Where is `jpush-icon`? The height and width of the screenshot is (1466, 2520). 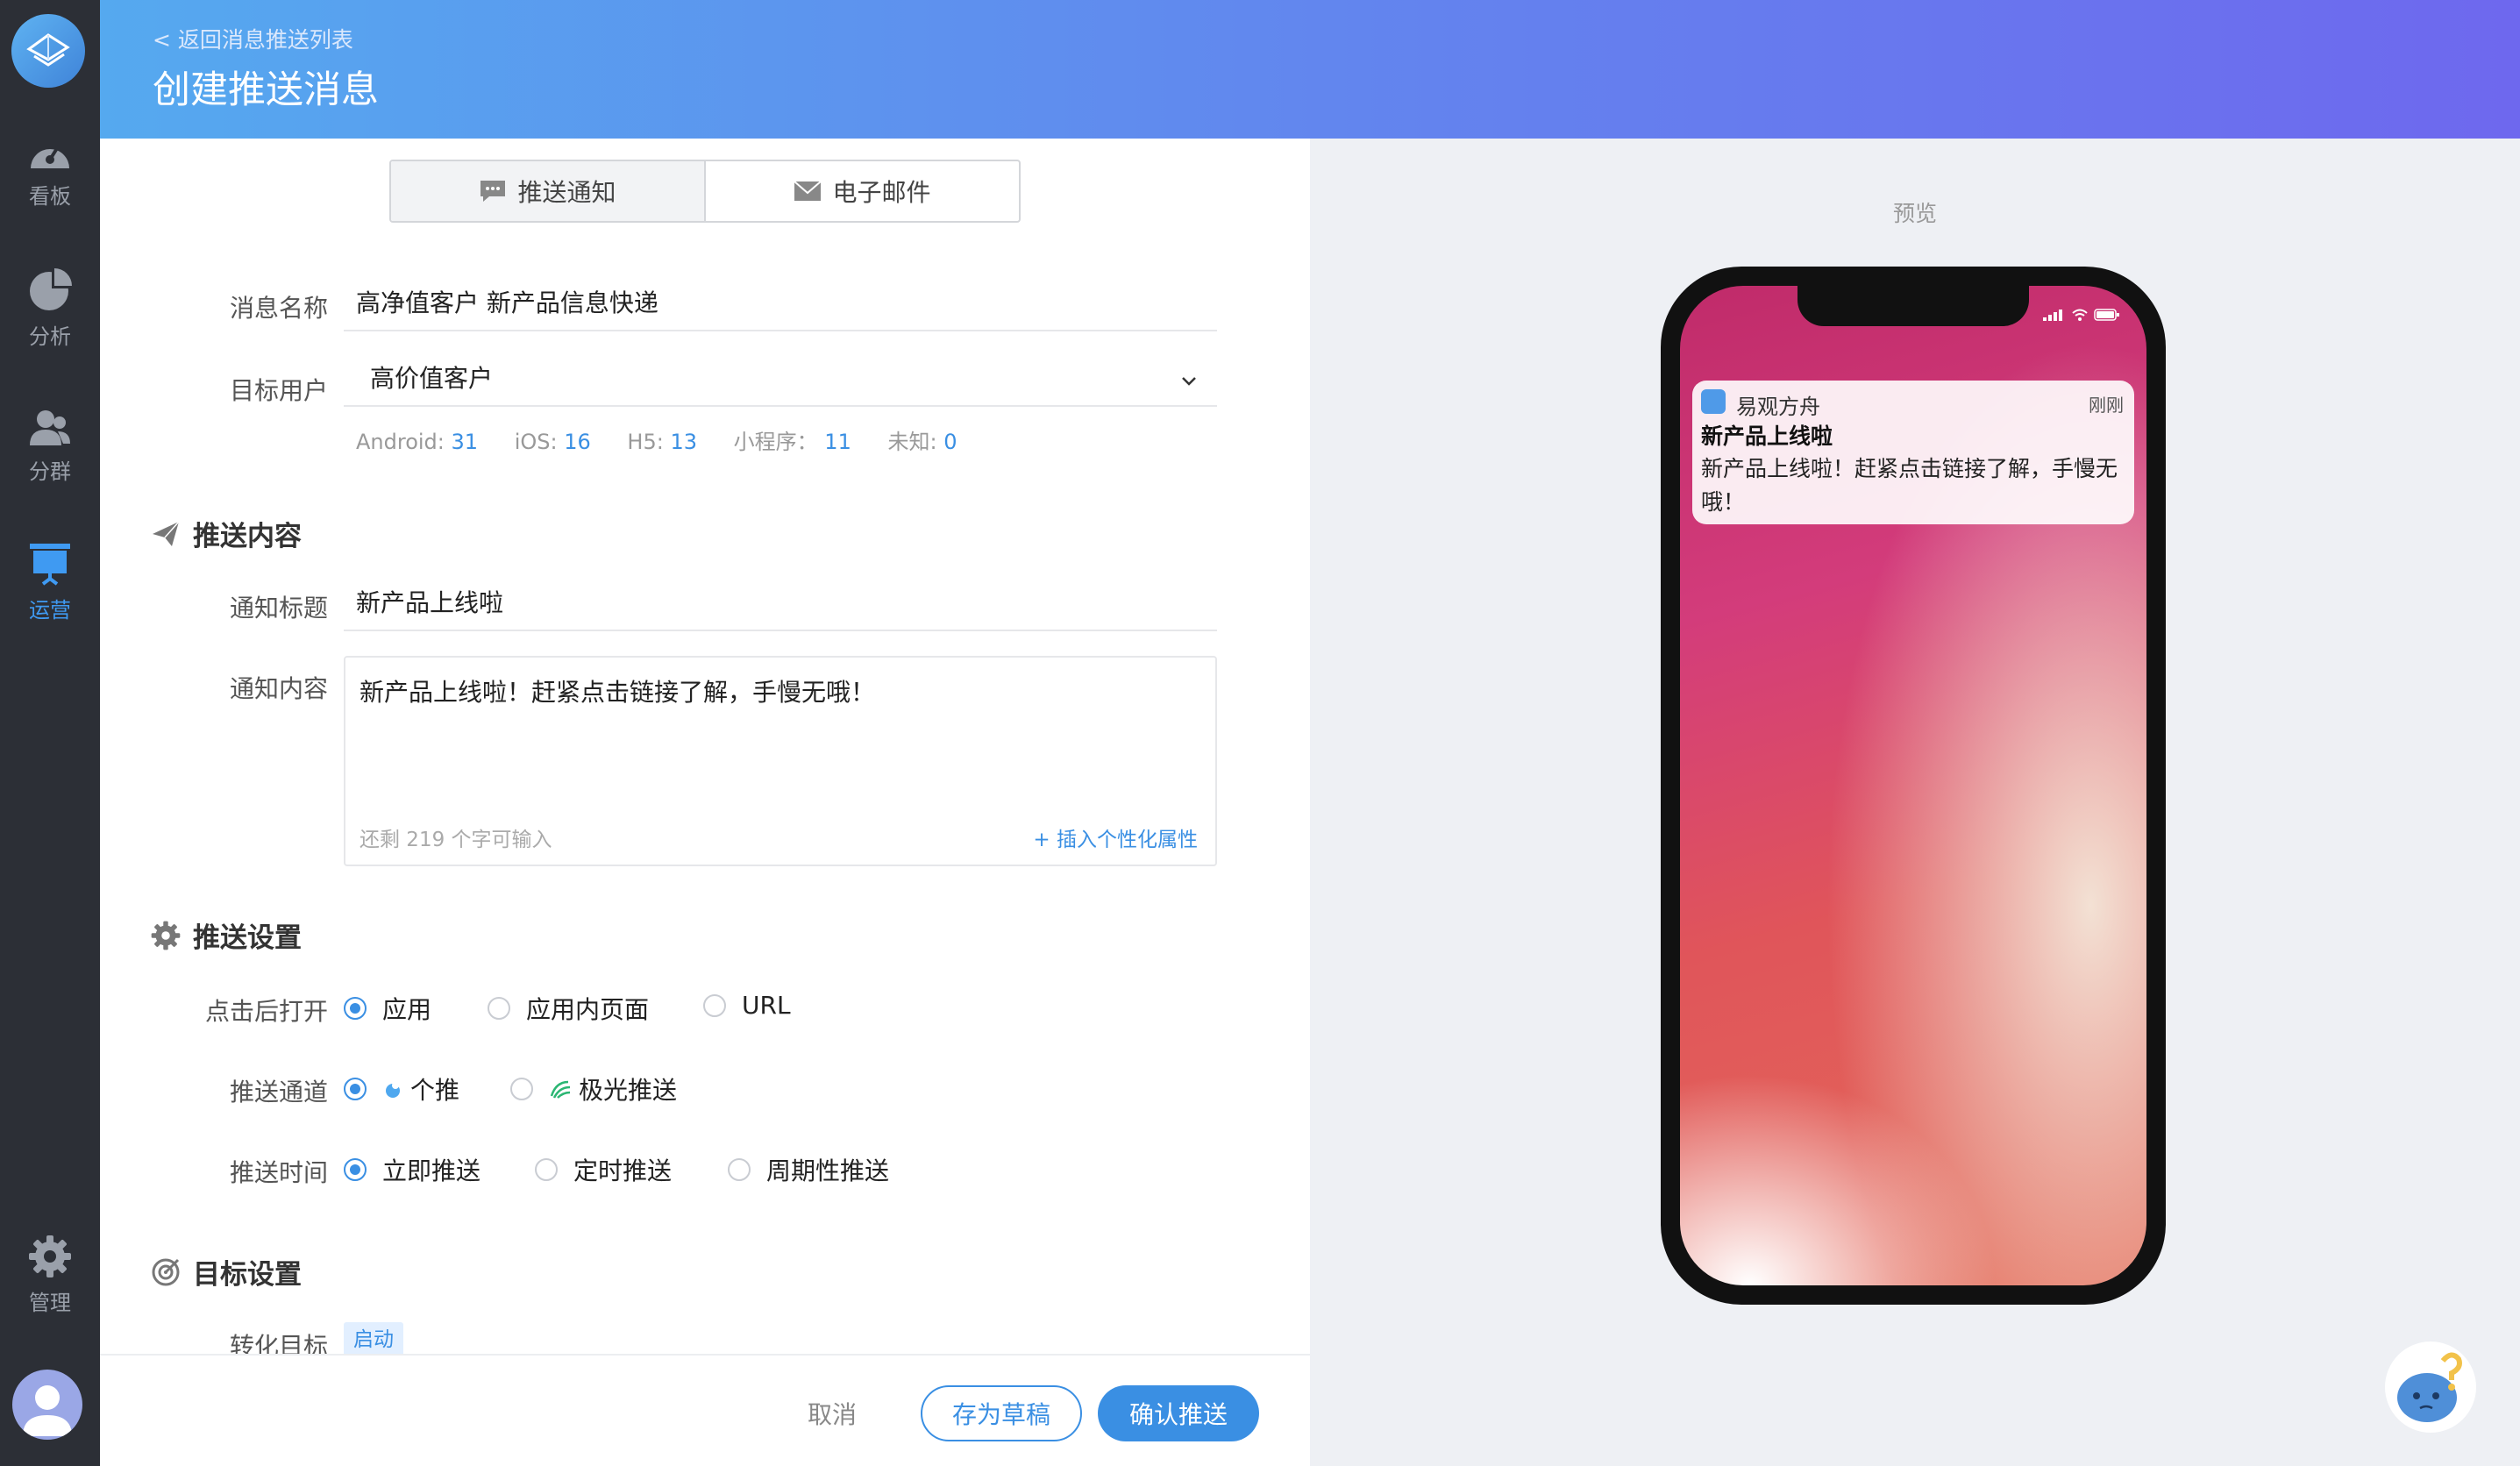 jpush-icon is located at coordinates (560, 1090).